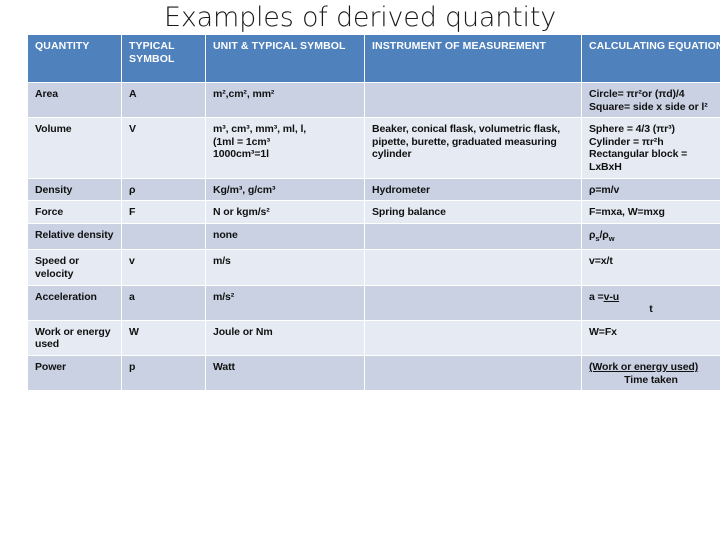 Image resolution: width=720 pixels, height=540 pixels. What do you see at coordinates (74, 302) in the screenshot?
I see `cell-quantity: Acceleration` at bounding box center [74, 302].